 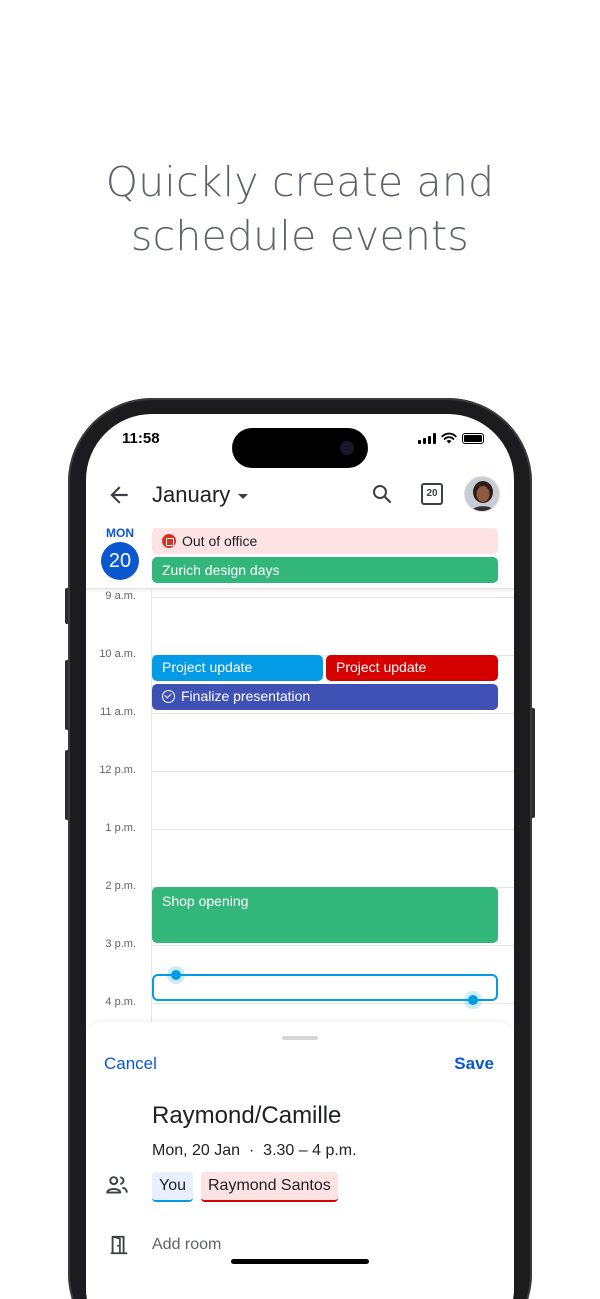 I want to click on add-room-field: Add room, so click(x=186, y=1245).